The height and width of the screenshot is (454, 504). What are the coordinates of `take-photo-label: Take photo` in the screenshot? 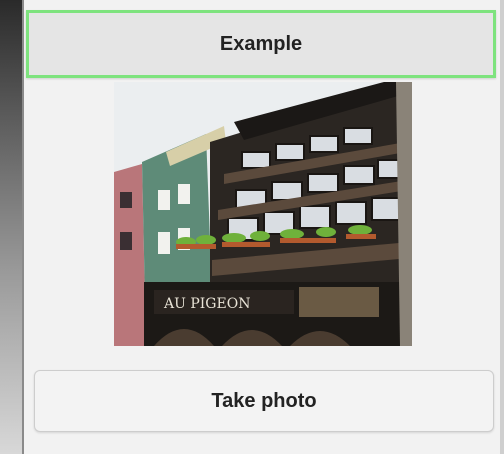 It's located at (264, 400).